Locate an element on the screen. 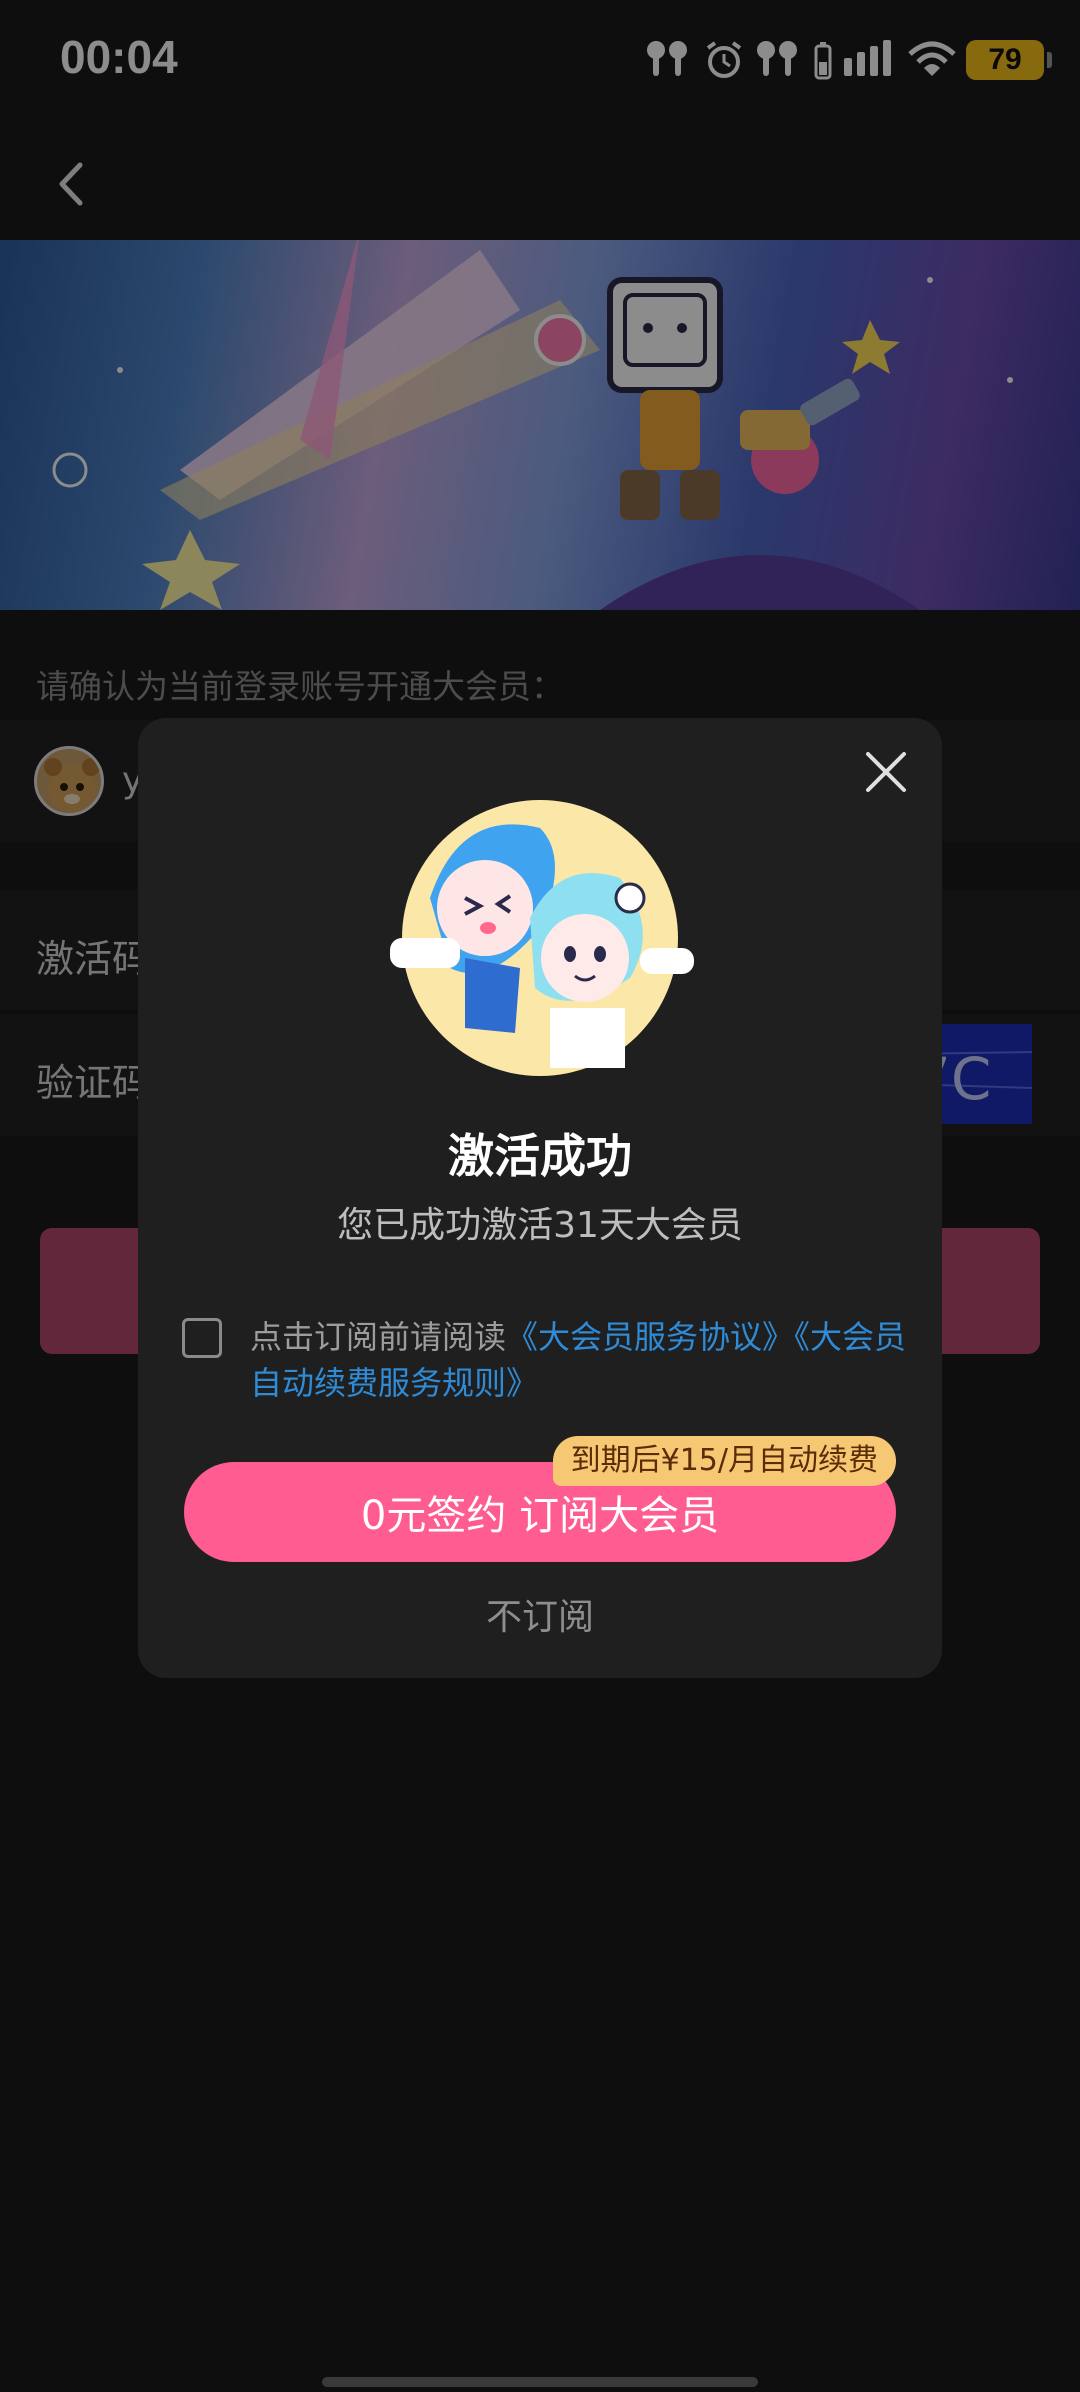 Image resolution: width=1080 pixels, height=2392 pixels. mascot-illustration is located at coordinates (540, 933).